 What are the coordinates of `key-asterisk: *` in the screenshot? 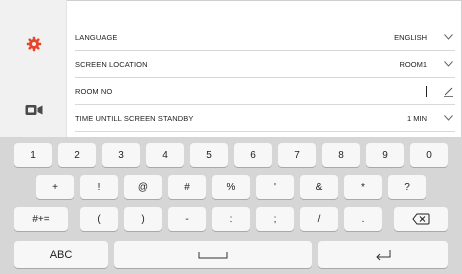 It's located at (363, 187).